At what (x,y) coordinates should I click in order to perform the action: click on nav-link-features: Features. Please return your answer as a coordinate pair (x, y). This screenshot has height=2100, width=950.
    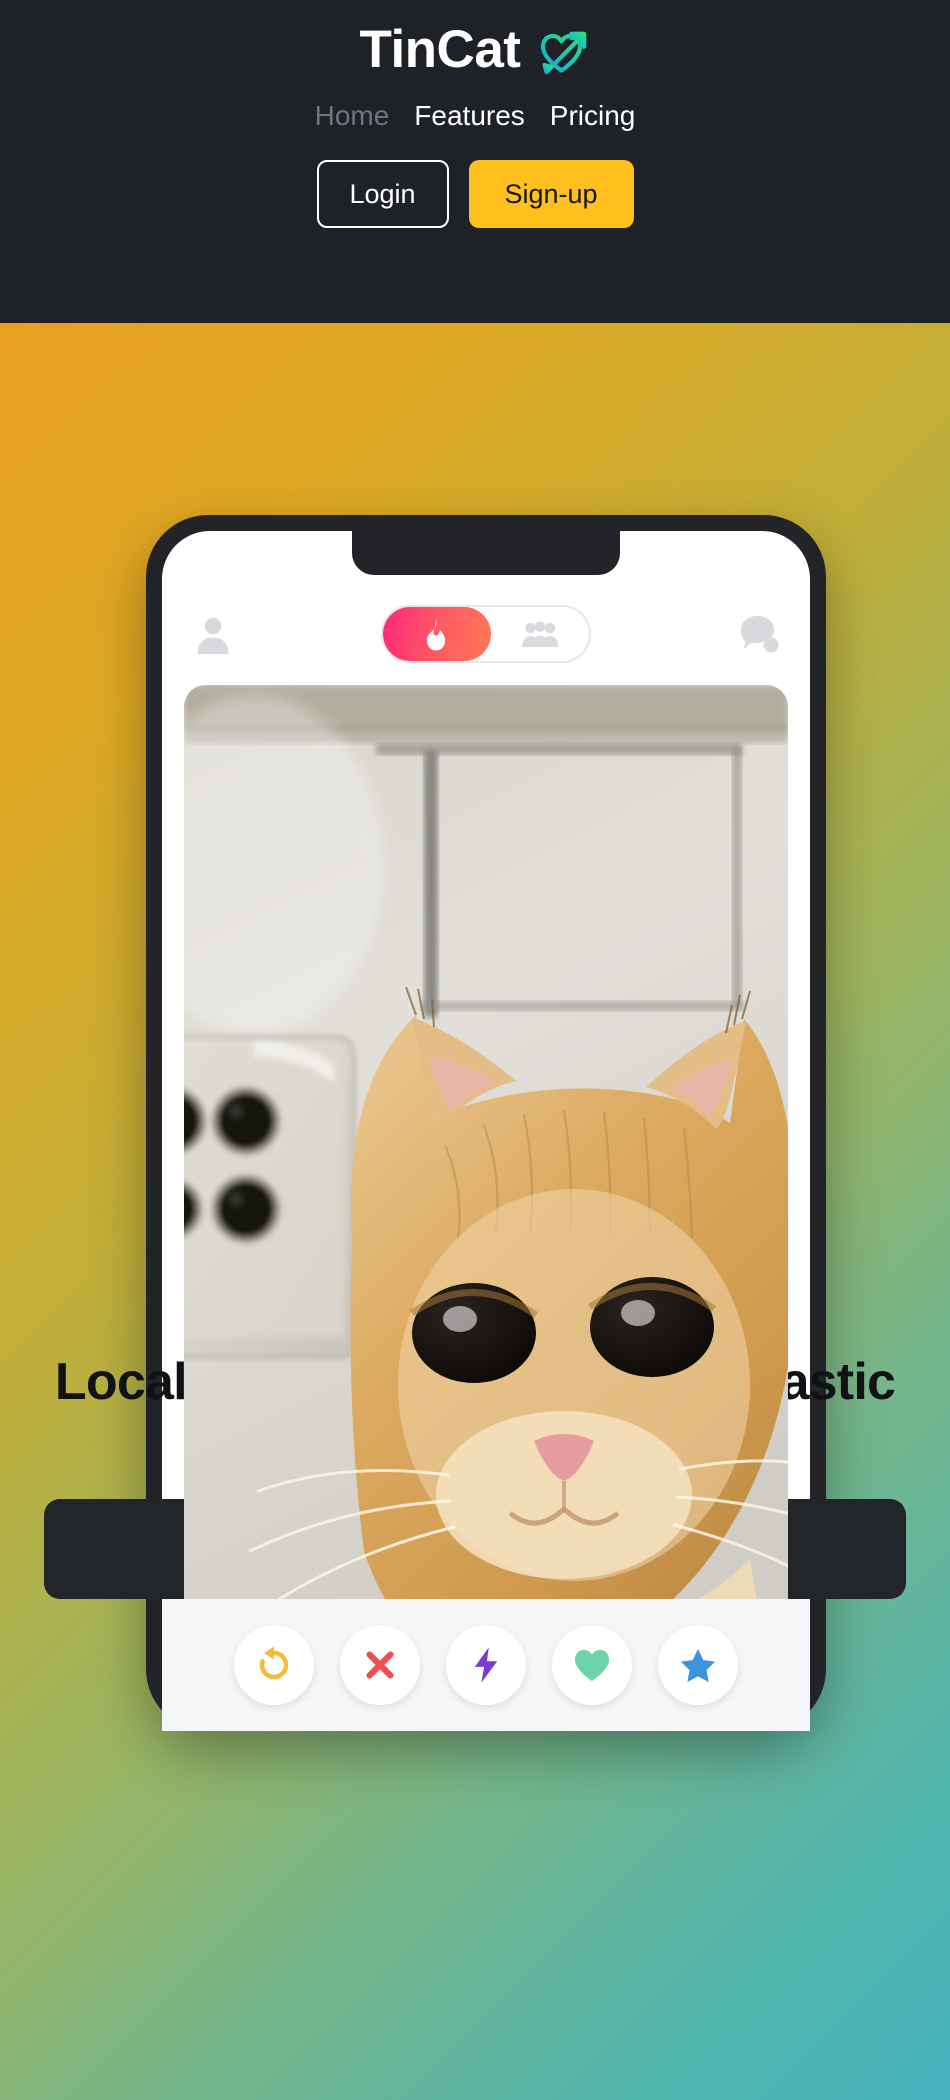
    Looking at the image, I should click on (469, 116).